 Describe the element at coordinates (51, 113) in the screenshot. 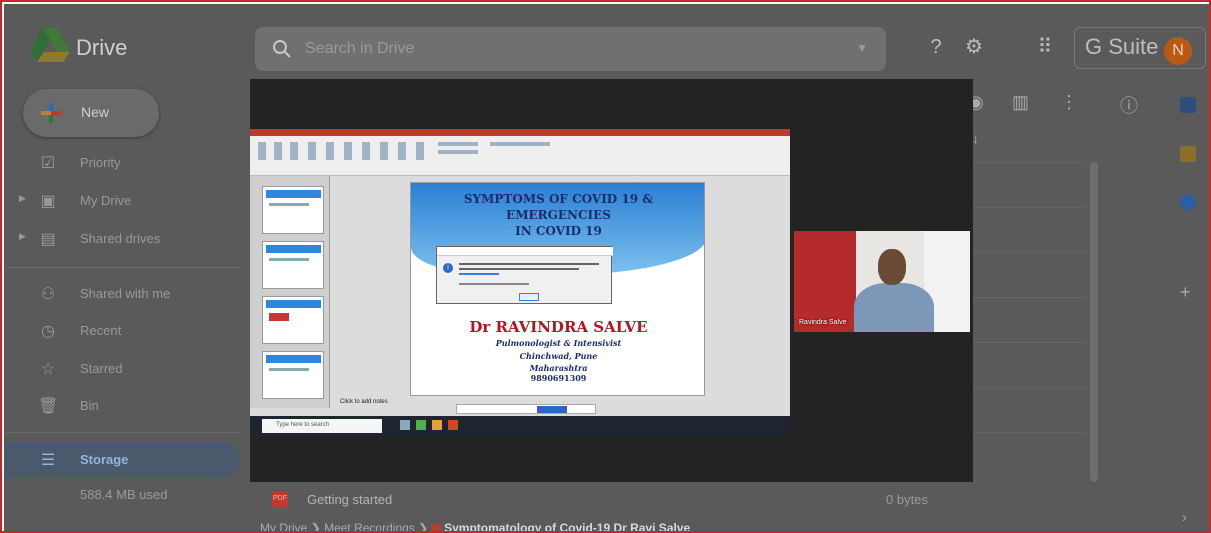

I see `plus-icon` at that location.